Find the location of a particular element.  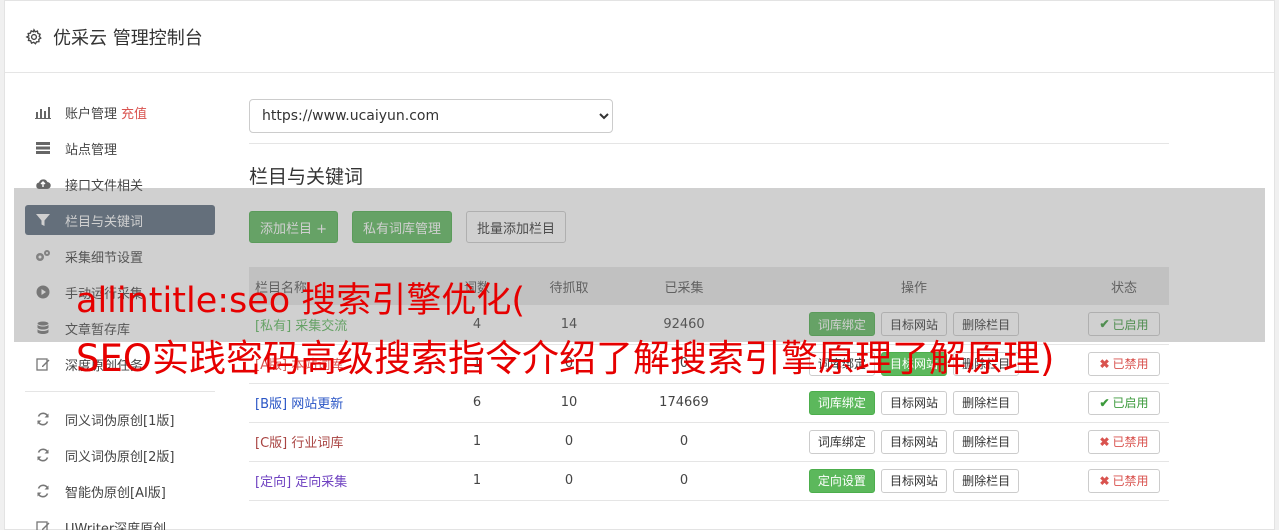

sidebar-item-label: UWriter深度原创 is located at coordinates (116, 525).